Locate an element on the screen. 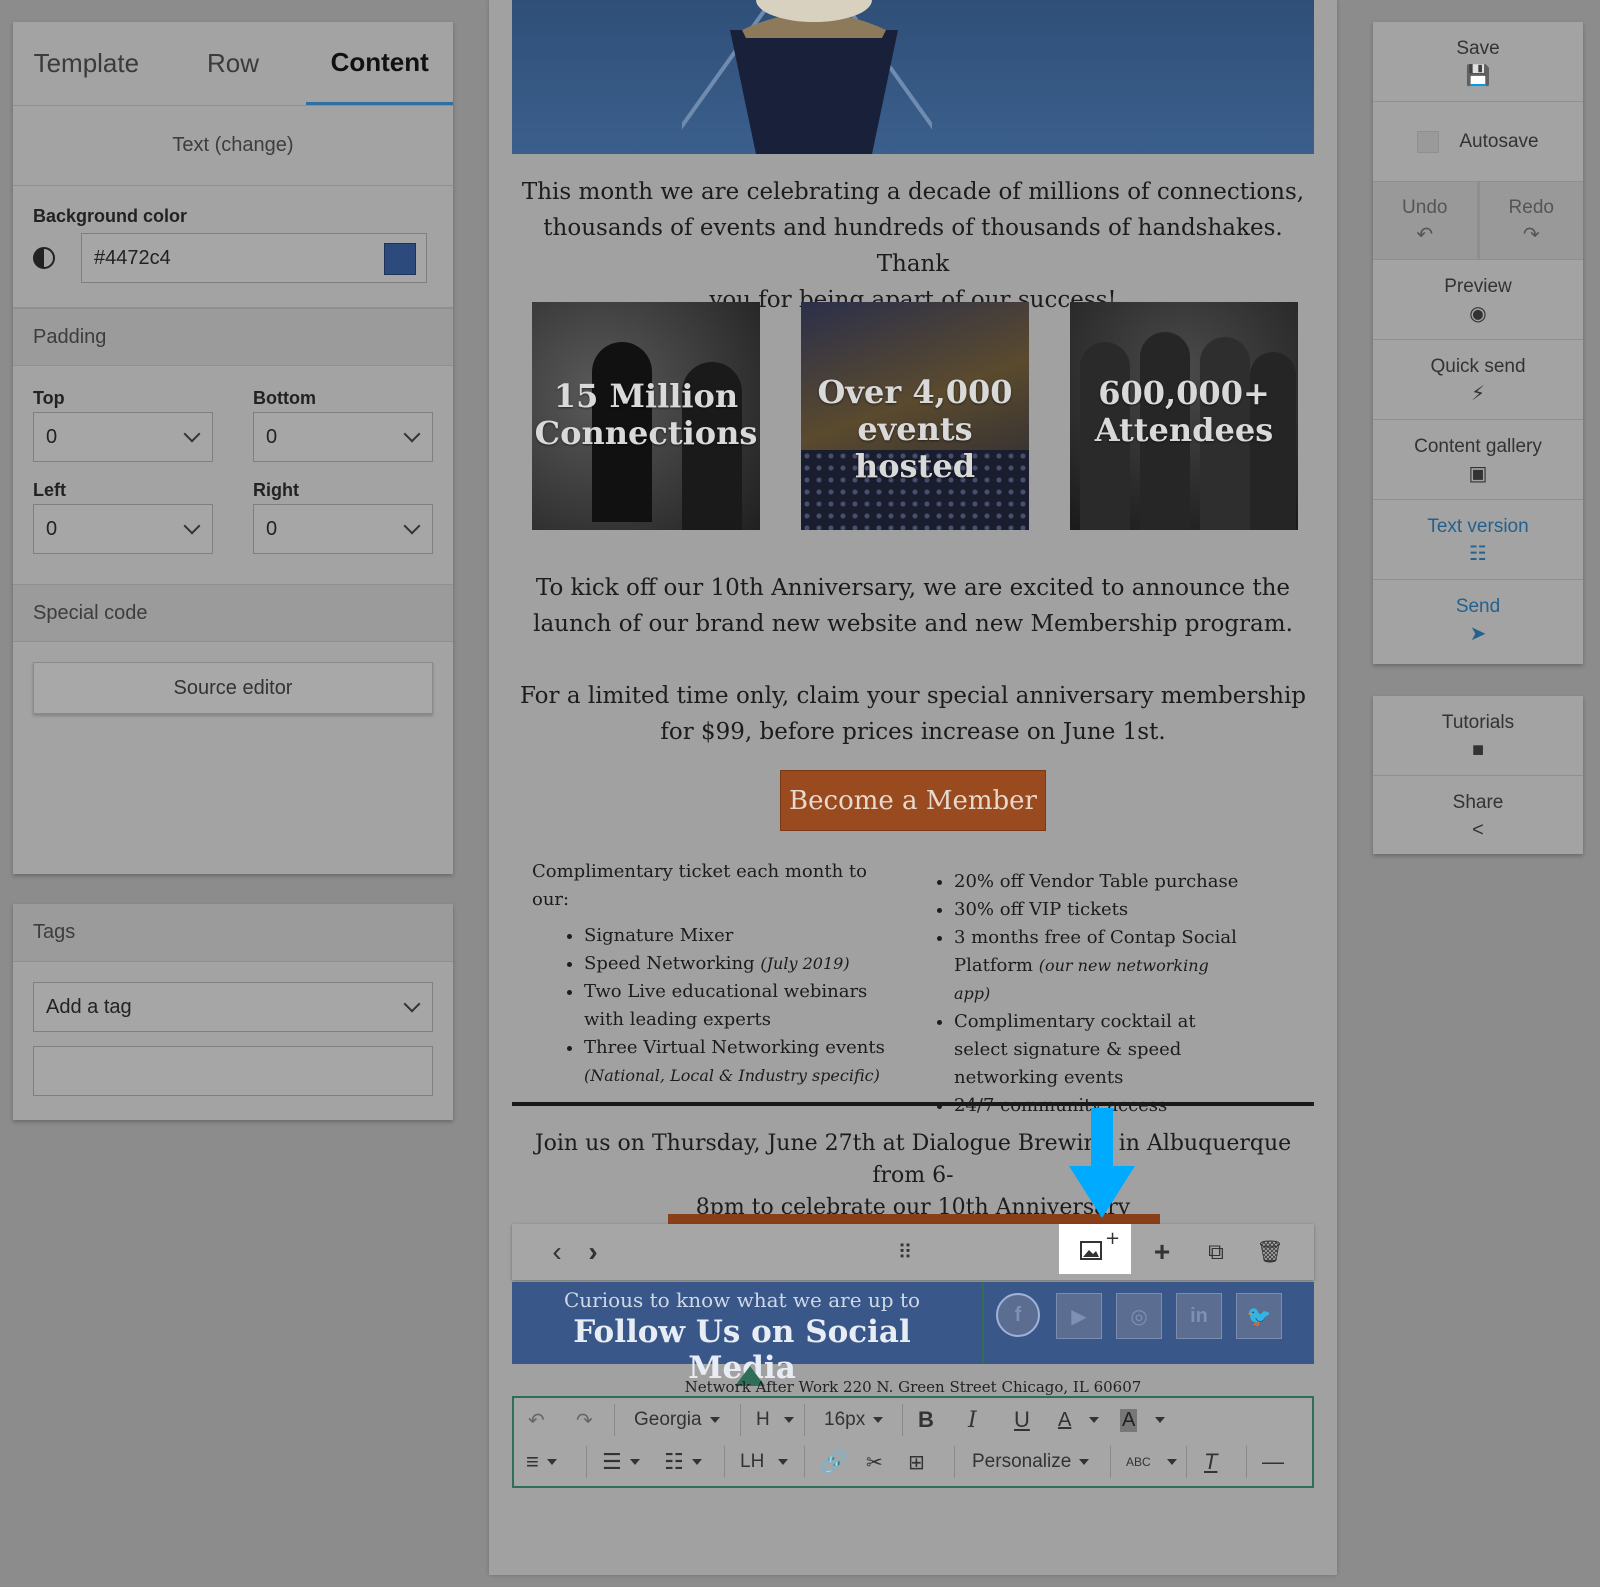  tutorials-button: Tutorials ■ is located at coordinates (1478, 736).